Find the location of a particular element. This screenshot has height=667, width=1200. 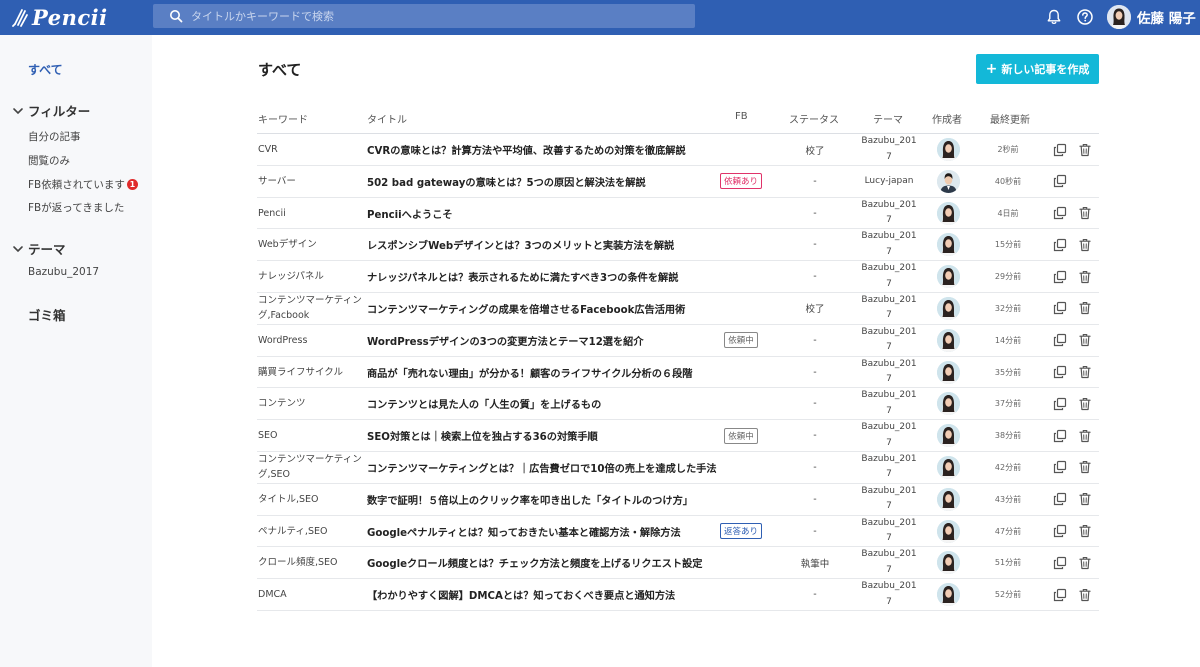

column-header-status: ステータス is located at coordinates (814, 118).